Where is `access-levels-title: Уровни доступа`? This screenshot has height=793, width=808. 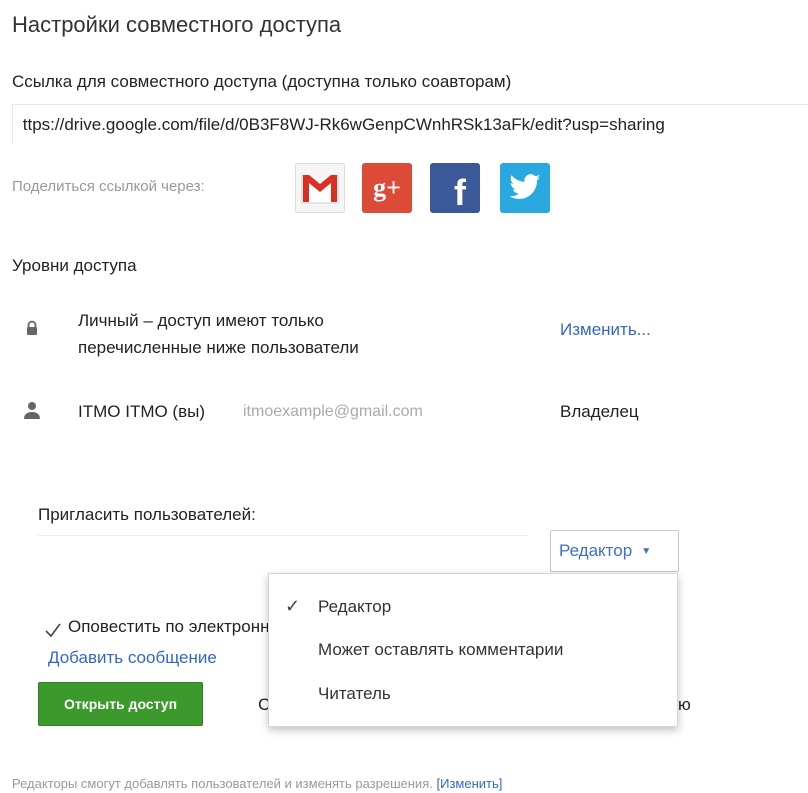
access-levels-title: Уровни доступа is located at coordinates (74, 265).